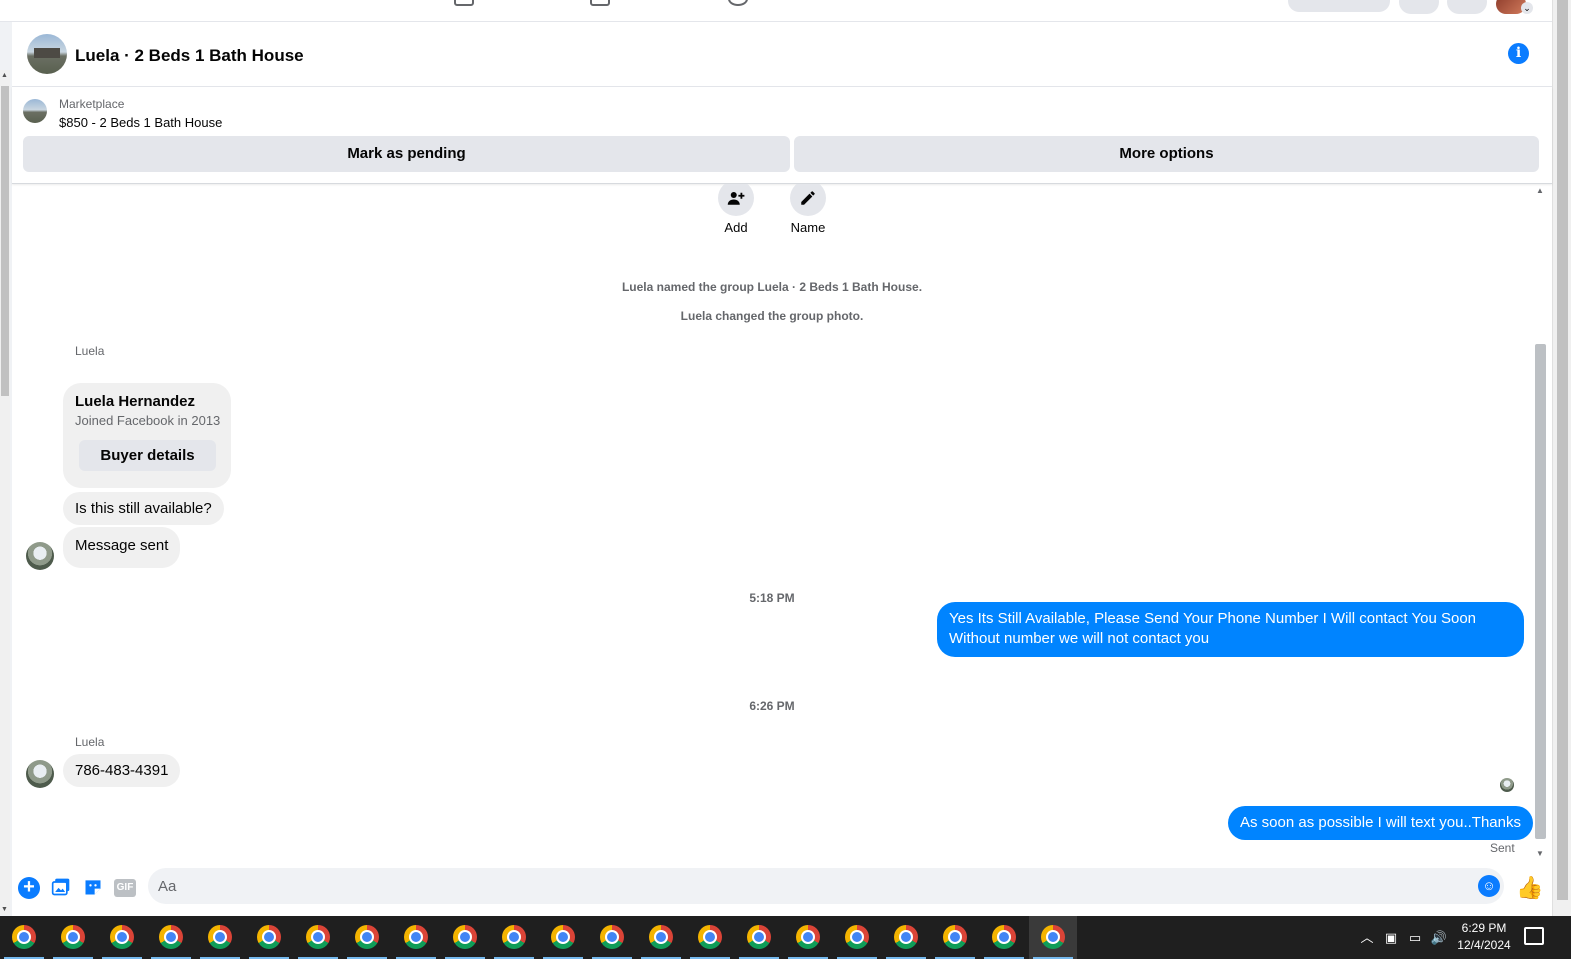  Describe the element at coordinates (1502, 848) in the screenshot. I see `delivery-status: Sent` at that location.